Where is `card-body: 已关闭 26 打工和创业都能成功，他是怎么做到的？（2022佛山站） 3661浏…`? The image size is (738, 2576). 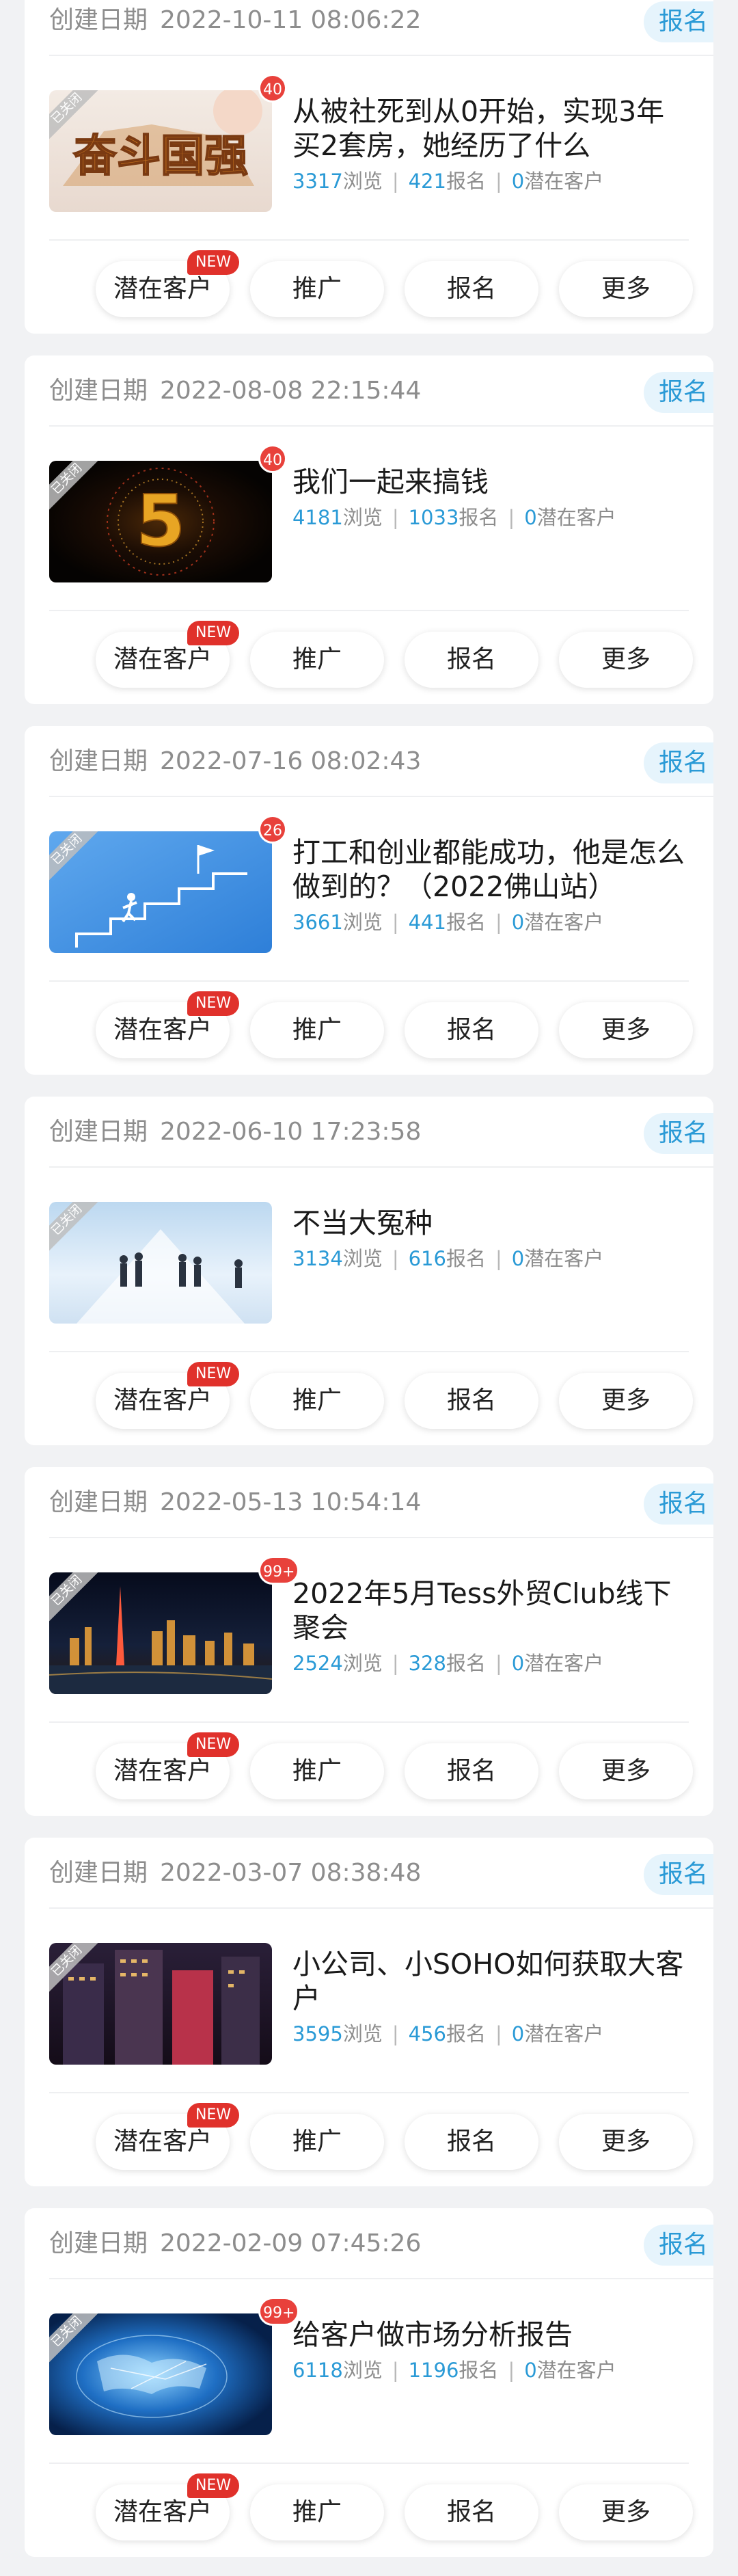 card-body: 已关闭 26 打工和创业都能成功，他是怎么做到的？（2022佛山站） 3661浏… is located at coordinates (369, 889).